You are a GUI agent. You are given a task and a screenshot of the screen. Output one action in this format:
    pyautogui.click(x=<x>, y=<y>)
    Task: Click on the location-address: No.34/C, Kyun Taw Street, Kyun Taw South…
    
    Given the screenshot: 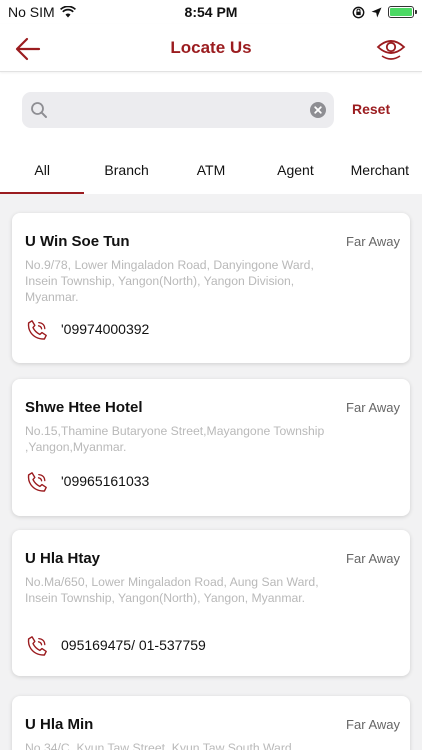 What is the action you would take?
    pyautogui.click(x=158, y=745)
    